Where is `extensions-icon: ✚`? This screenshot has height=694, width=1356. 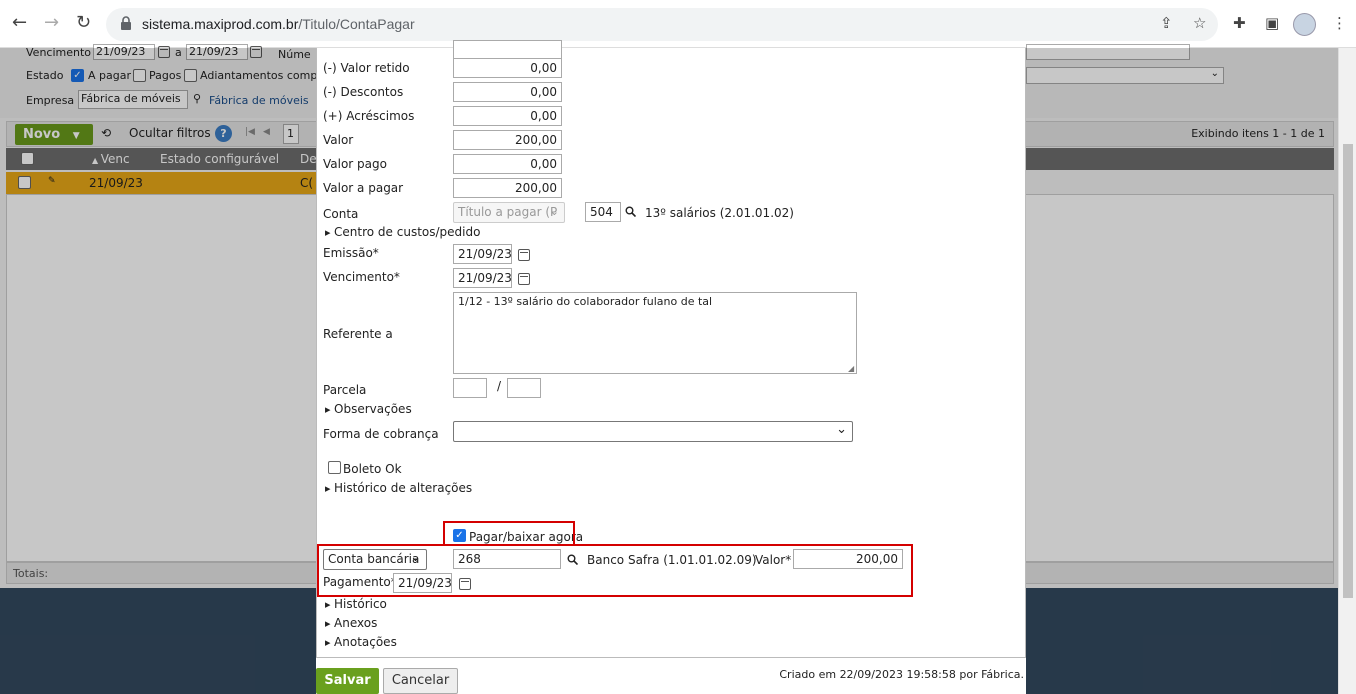 extensions-icon: ✚ is located at coordinates (1239, 23).